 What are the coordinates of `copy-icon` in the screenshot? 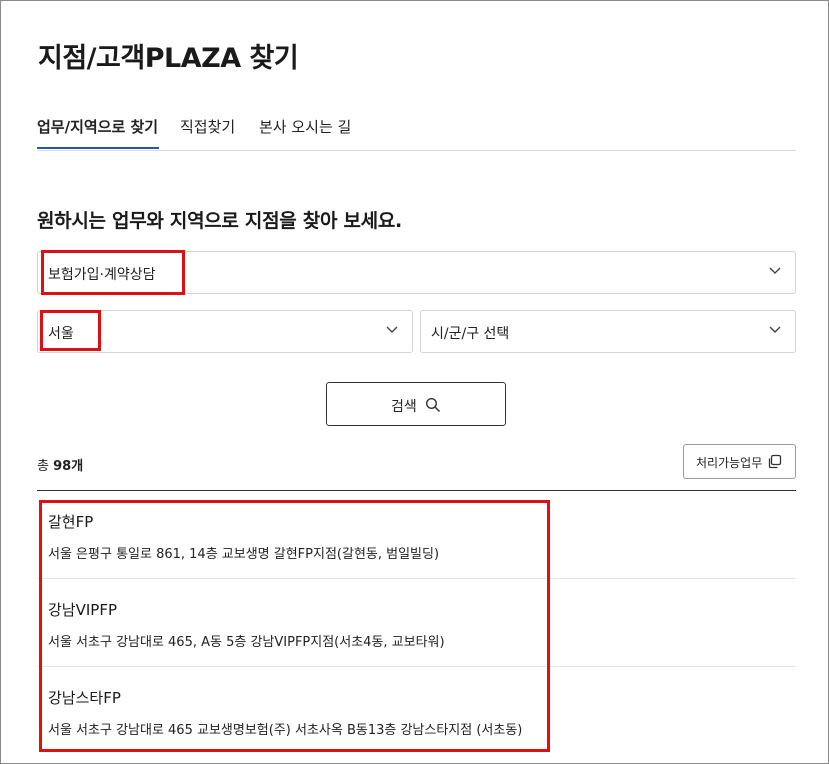 It's located at (775, 461).